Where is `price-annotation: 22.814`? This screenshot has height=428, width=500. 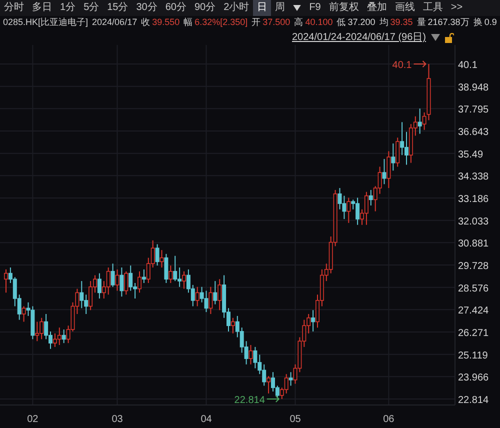
price-annotation: 22.814 is located at coordinates (249, 400).